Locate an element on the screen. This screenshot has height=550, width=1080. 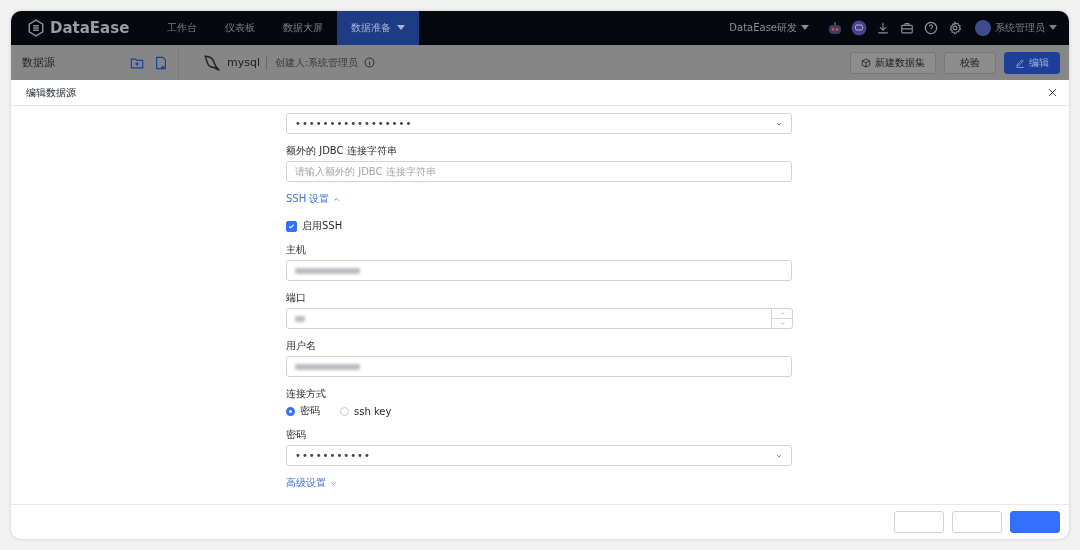
checkbox is located at coordinates (291, 226).